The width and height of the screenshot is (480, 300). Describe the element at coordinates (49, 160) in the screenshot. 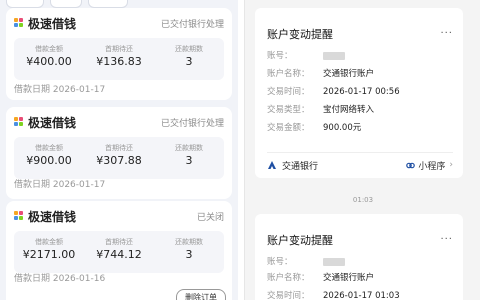

I see `loan-amount: ¥900.00` at that location.